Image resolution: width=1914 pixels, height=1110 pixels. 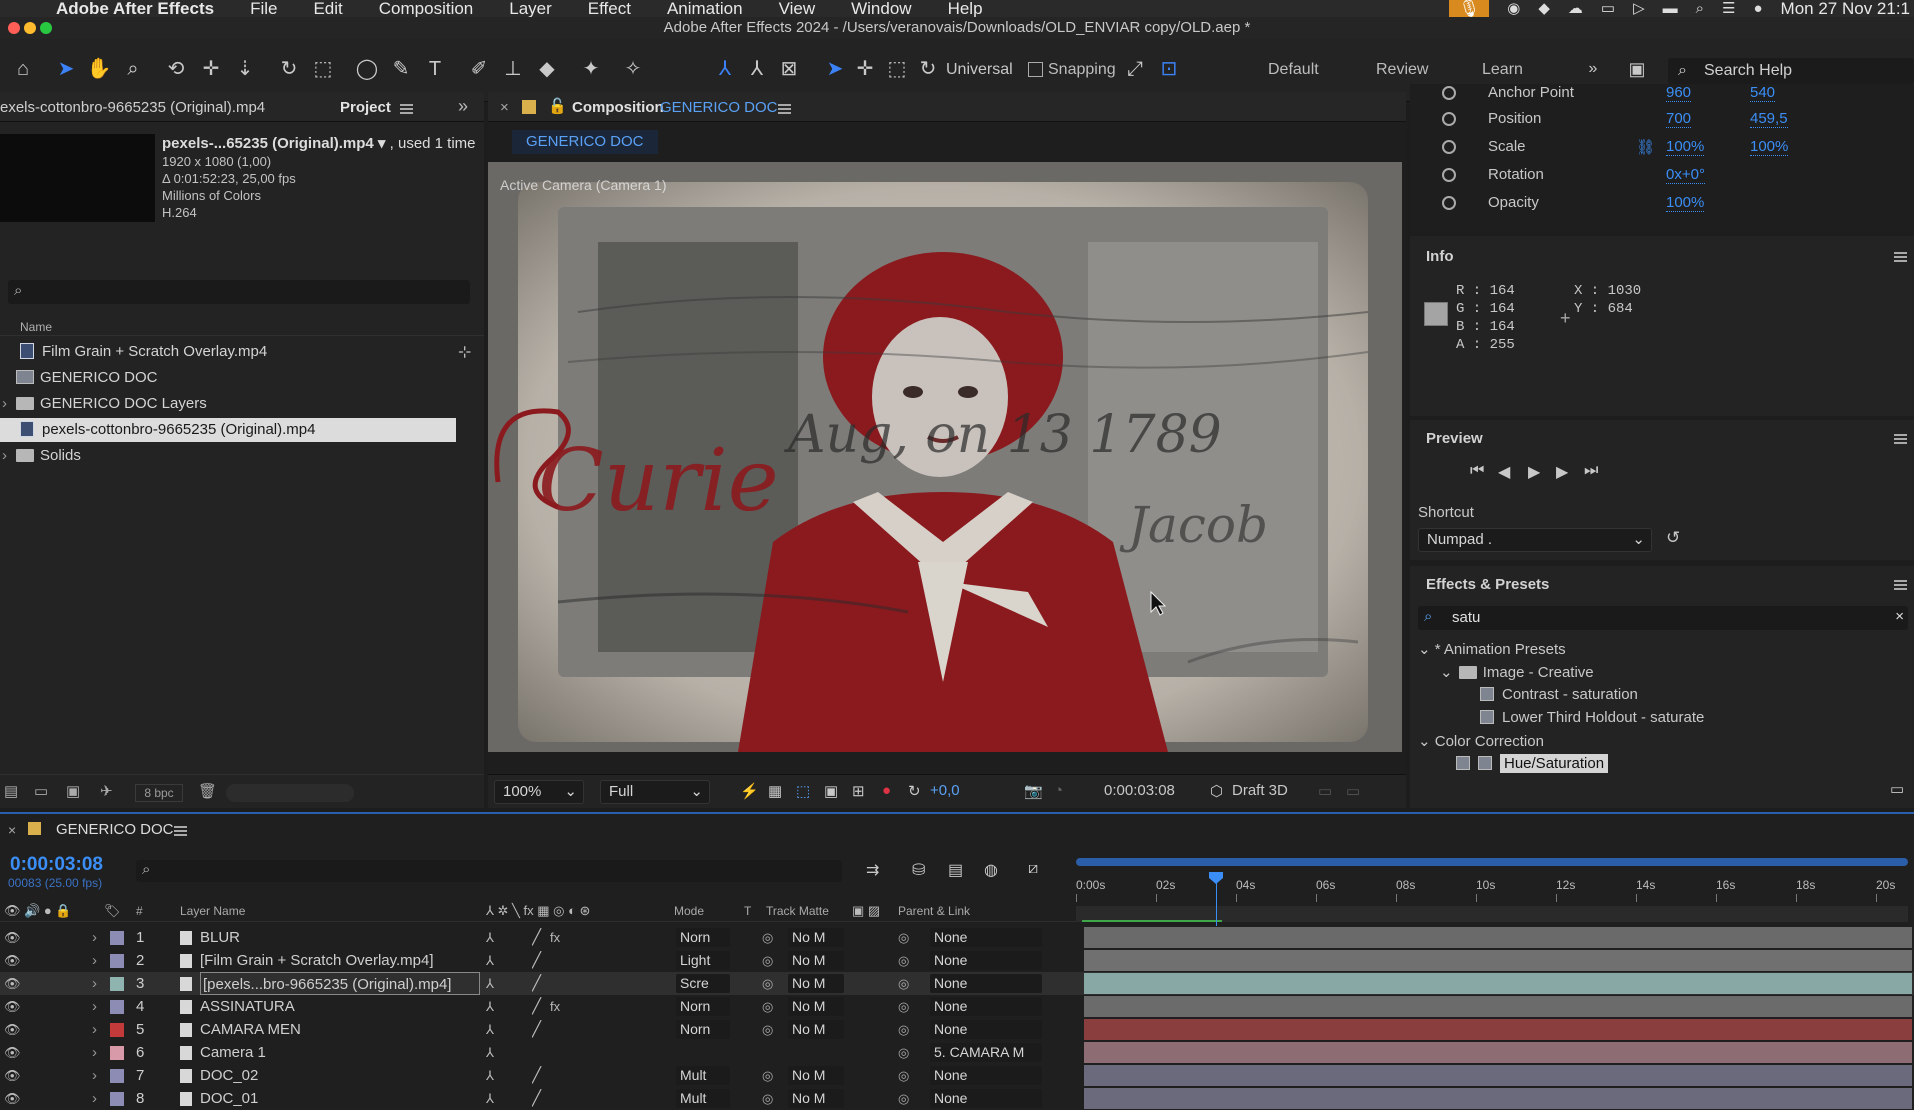 I want to click on trash-icon: 🗑, so click(x=207, y=791).